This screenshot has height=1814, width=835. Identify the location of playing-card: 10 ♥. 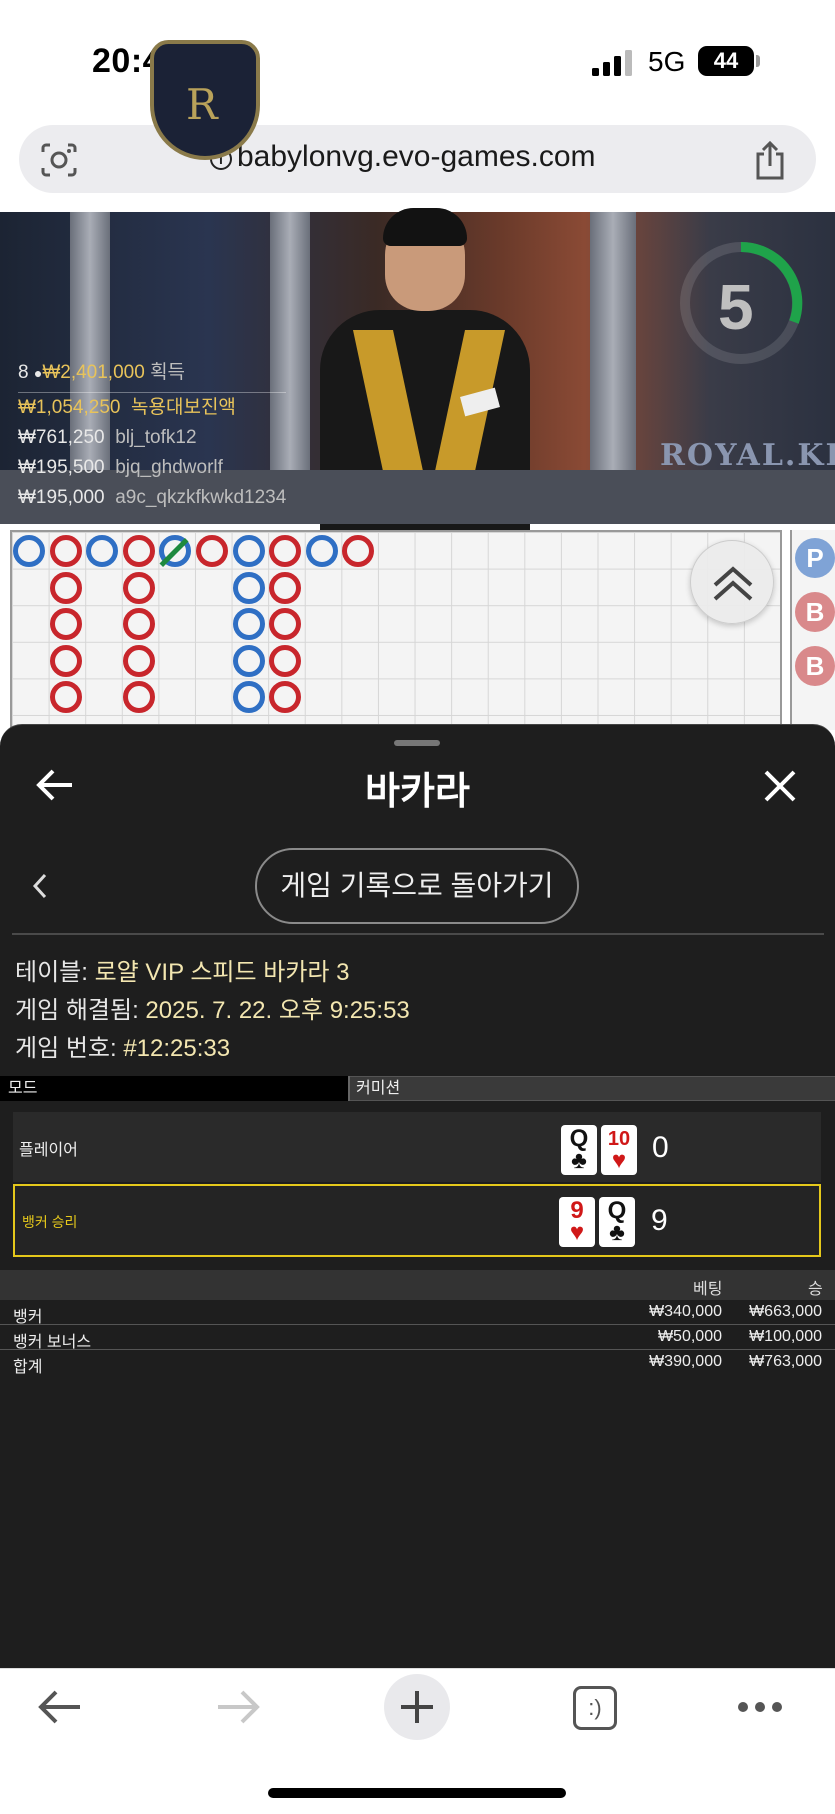
(619, 1150).